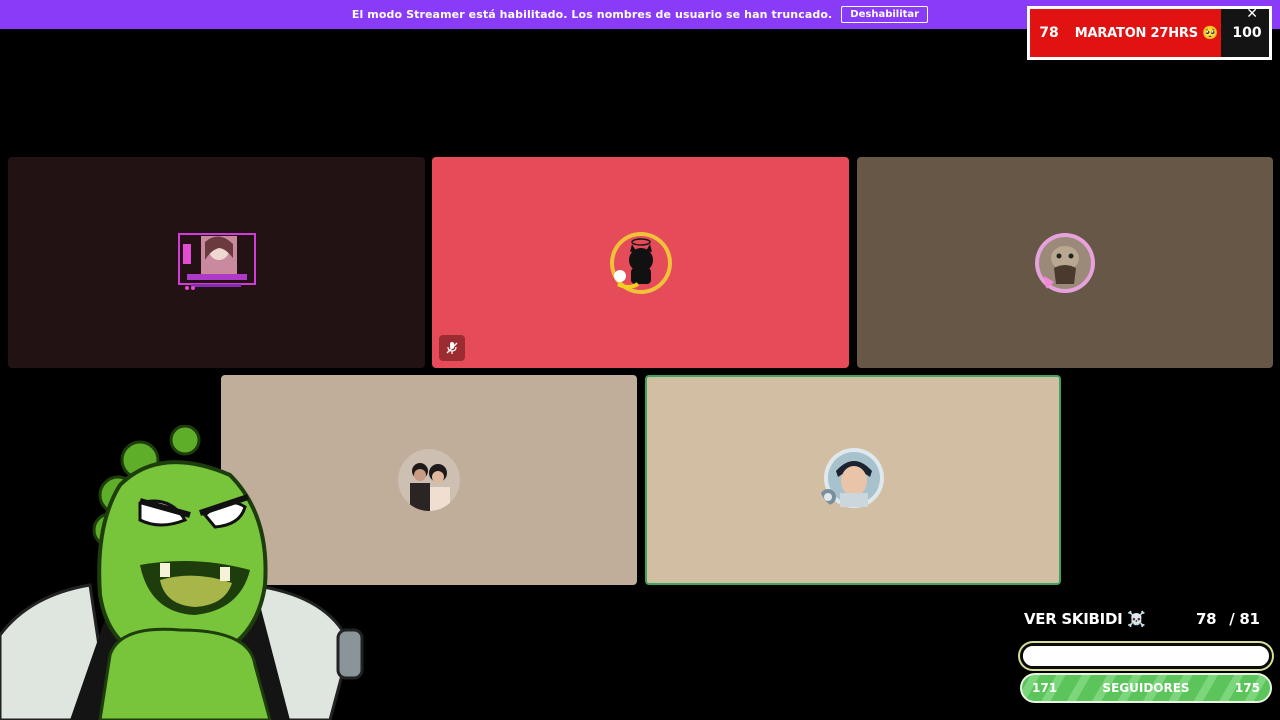  Describe the element at coordinates (1247, 688) in the screenshot. I see `followers-end: 175` at that location.